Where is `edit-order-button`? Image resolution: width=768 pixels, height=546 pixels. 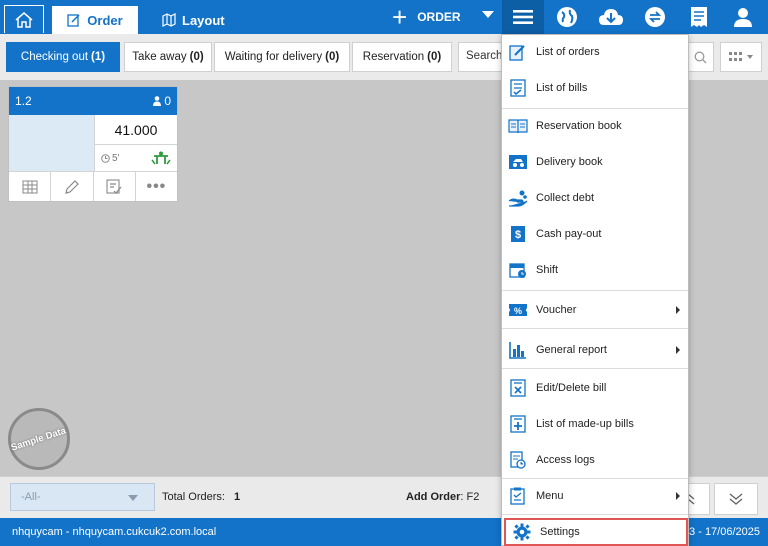
edit-order-button is located at coordinates (72, 186).